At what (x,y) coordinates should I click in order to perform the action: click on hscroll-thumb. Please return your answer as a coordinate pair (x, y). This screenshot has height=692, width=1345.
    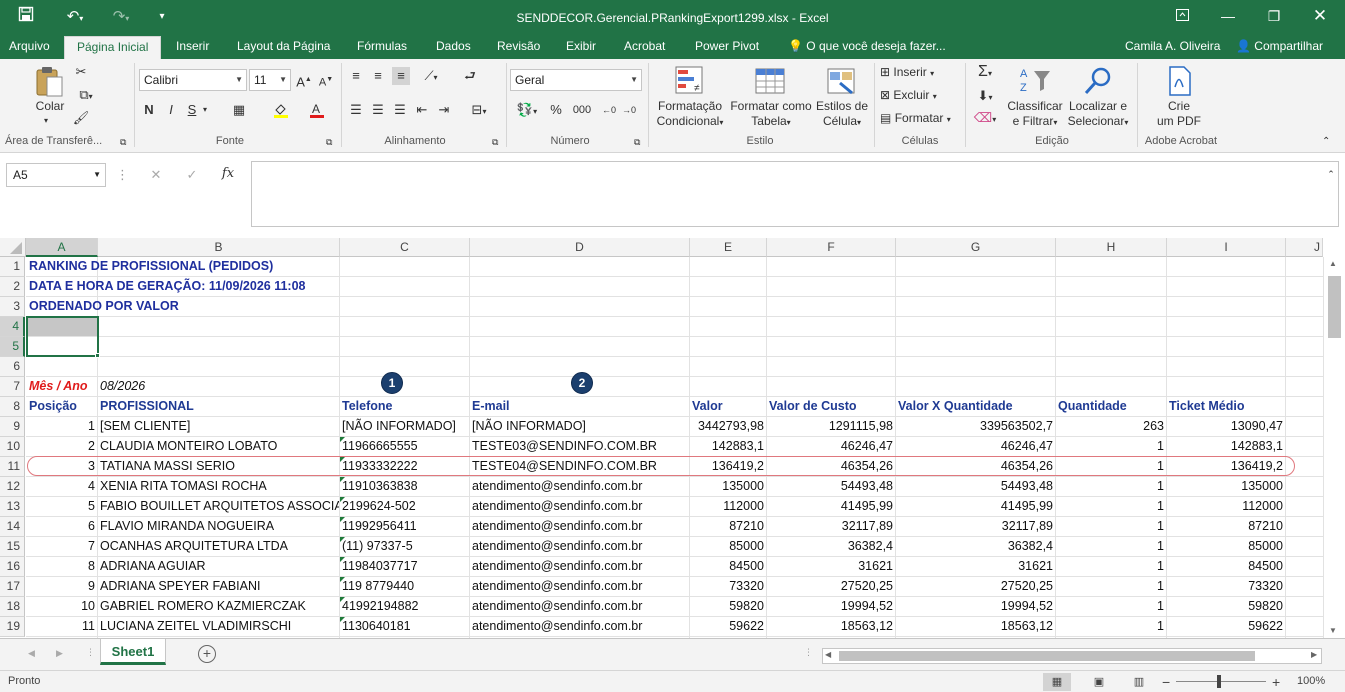
    Looking at the image, I should click on (1047, 656).